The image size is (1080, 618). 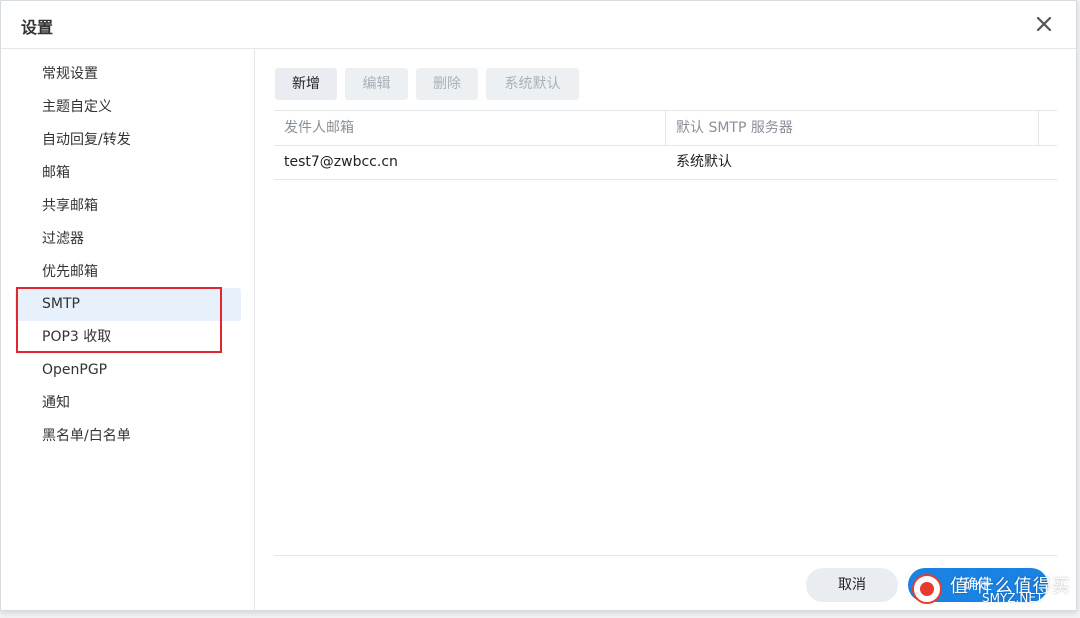 What do you see at coordinates (376, 84) in the screenshot?
I see `edit-button: 编辑` at bounding box center [376, 84].